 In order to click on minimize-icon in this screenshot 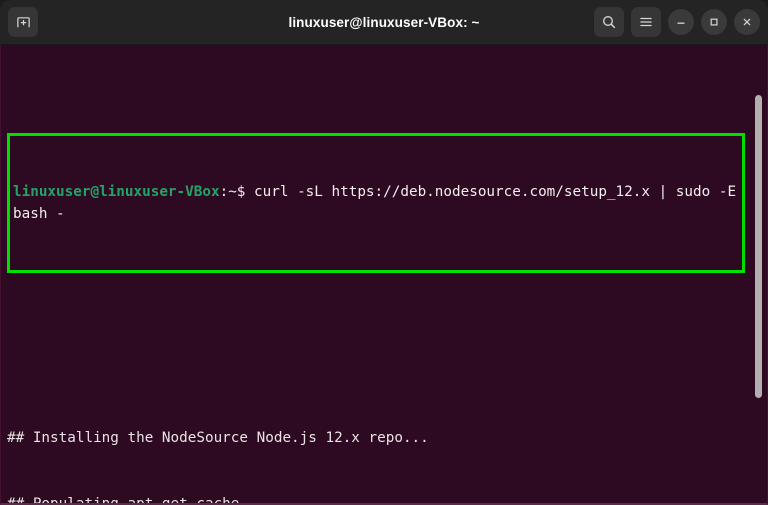, I will do `click(681, 22)`.